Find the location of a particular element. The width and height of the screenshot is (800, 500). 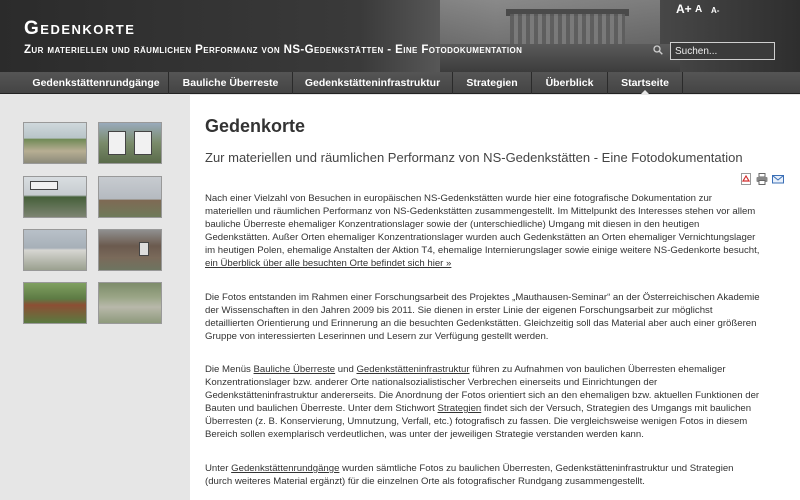

nav-item-ueberblick: Überblick is located at coordinates (569, 83).